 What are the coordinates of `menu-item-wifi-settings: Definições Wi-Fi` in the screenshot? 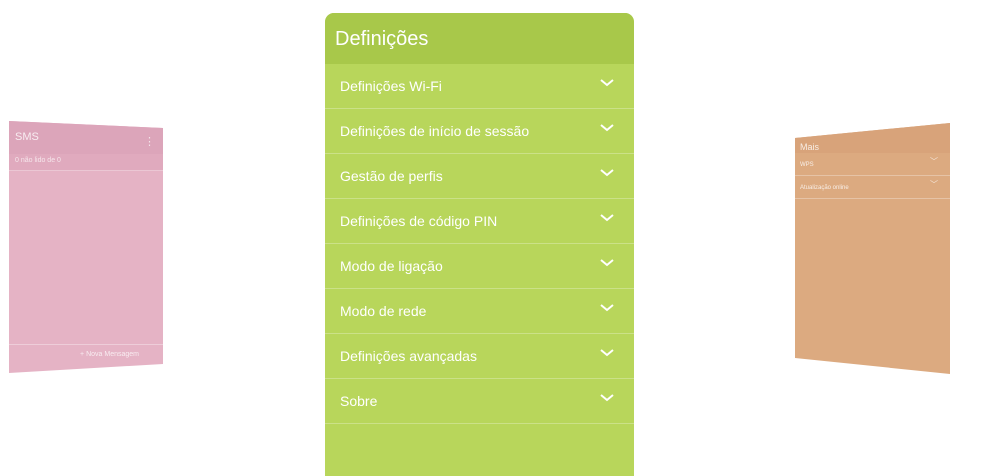 It's located at (479, 86).